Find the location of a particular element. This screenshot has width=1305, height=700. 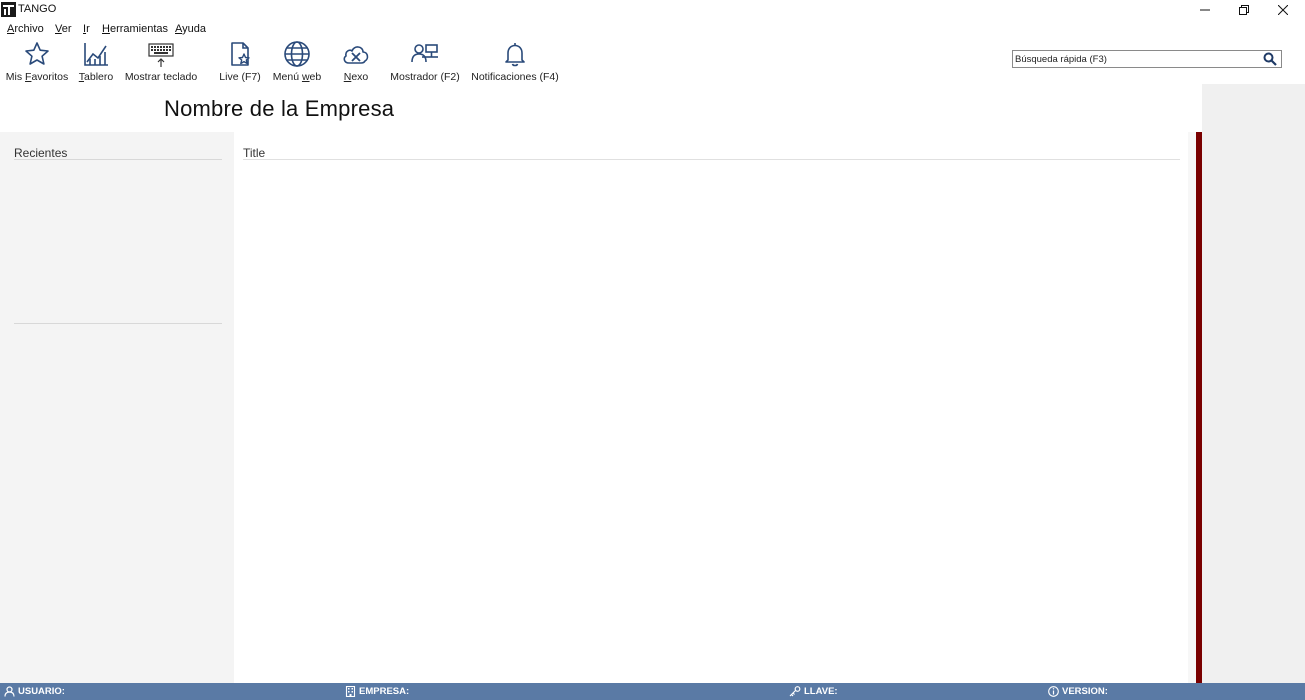

counter-icon is located at coordinates (425, 54).